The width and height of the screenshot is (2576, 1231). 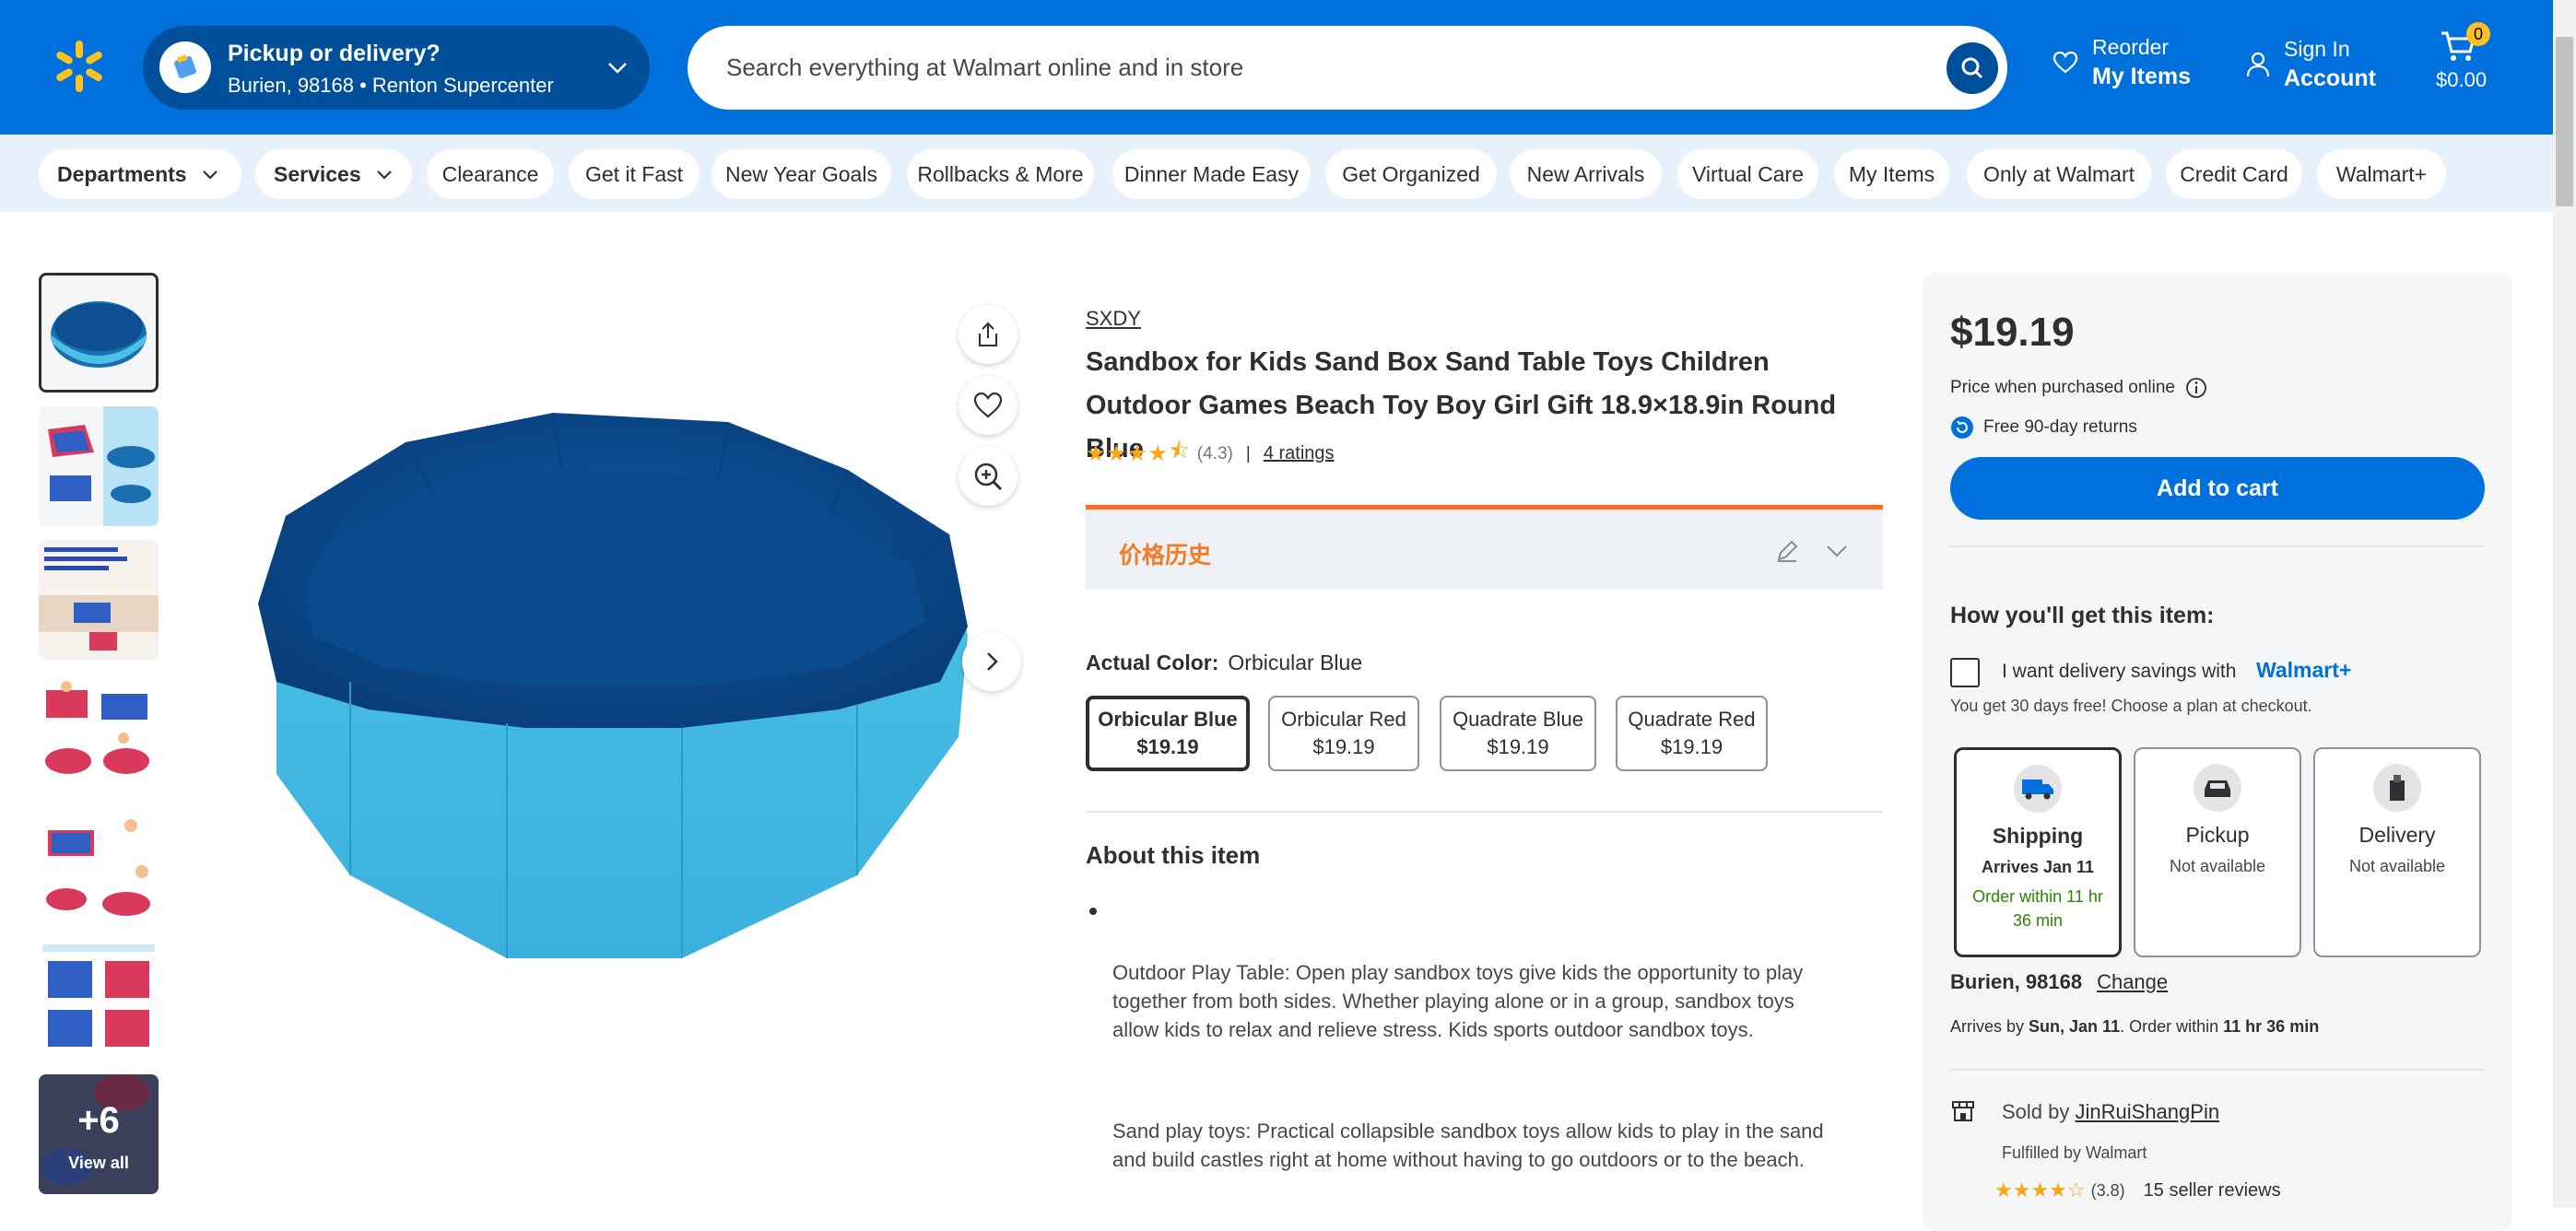 What do you see at coordinates (1787, 551) in the screenshot?
I see `edit-icon` at bounding box center [1787, 551].